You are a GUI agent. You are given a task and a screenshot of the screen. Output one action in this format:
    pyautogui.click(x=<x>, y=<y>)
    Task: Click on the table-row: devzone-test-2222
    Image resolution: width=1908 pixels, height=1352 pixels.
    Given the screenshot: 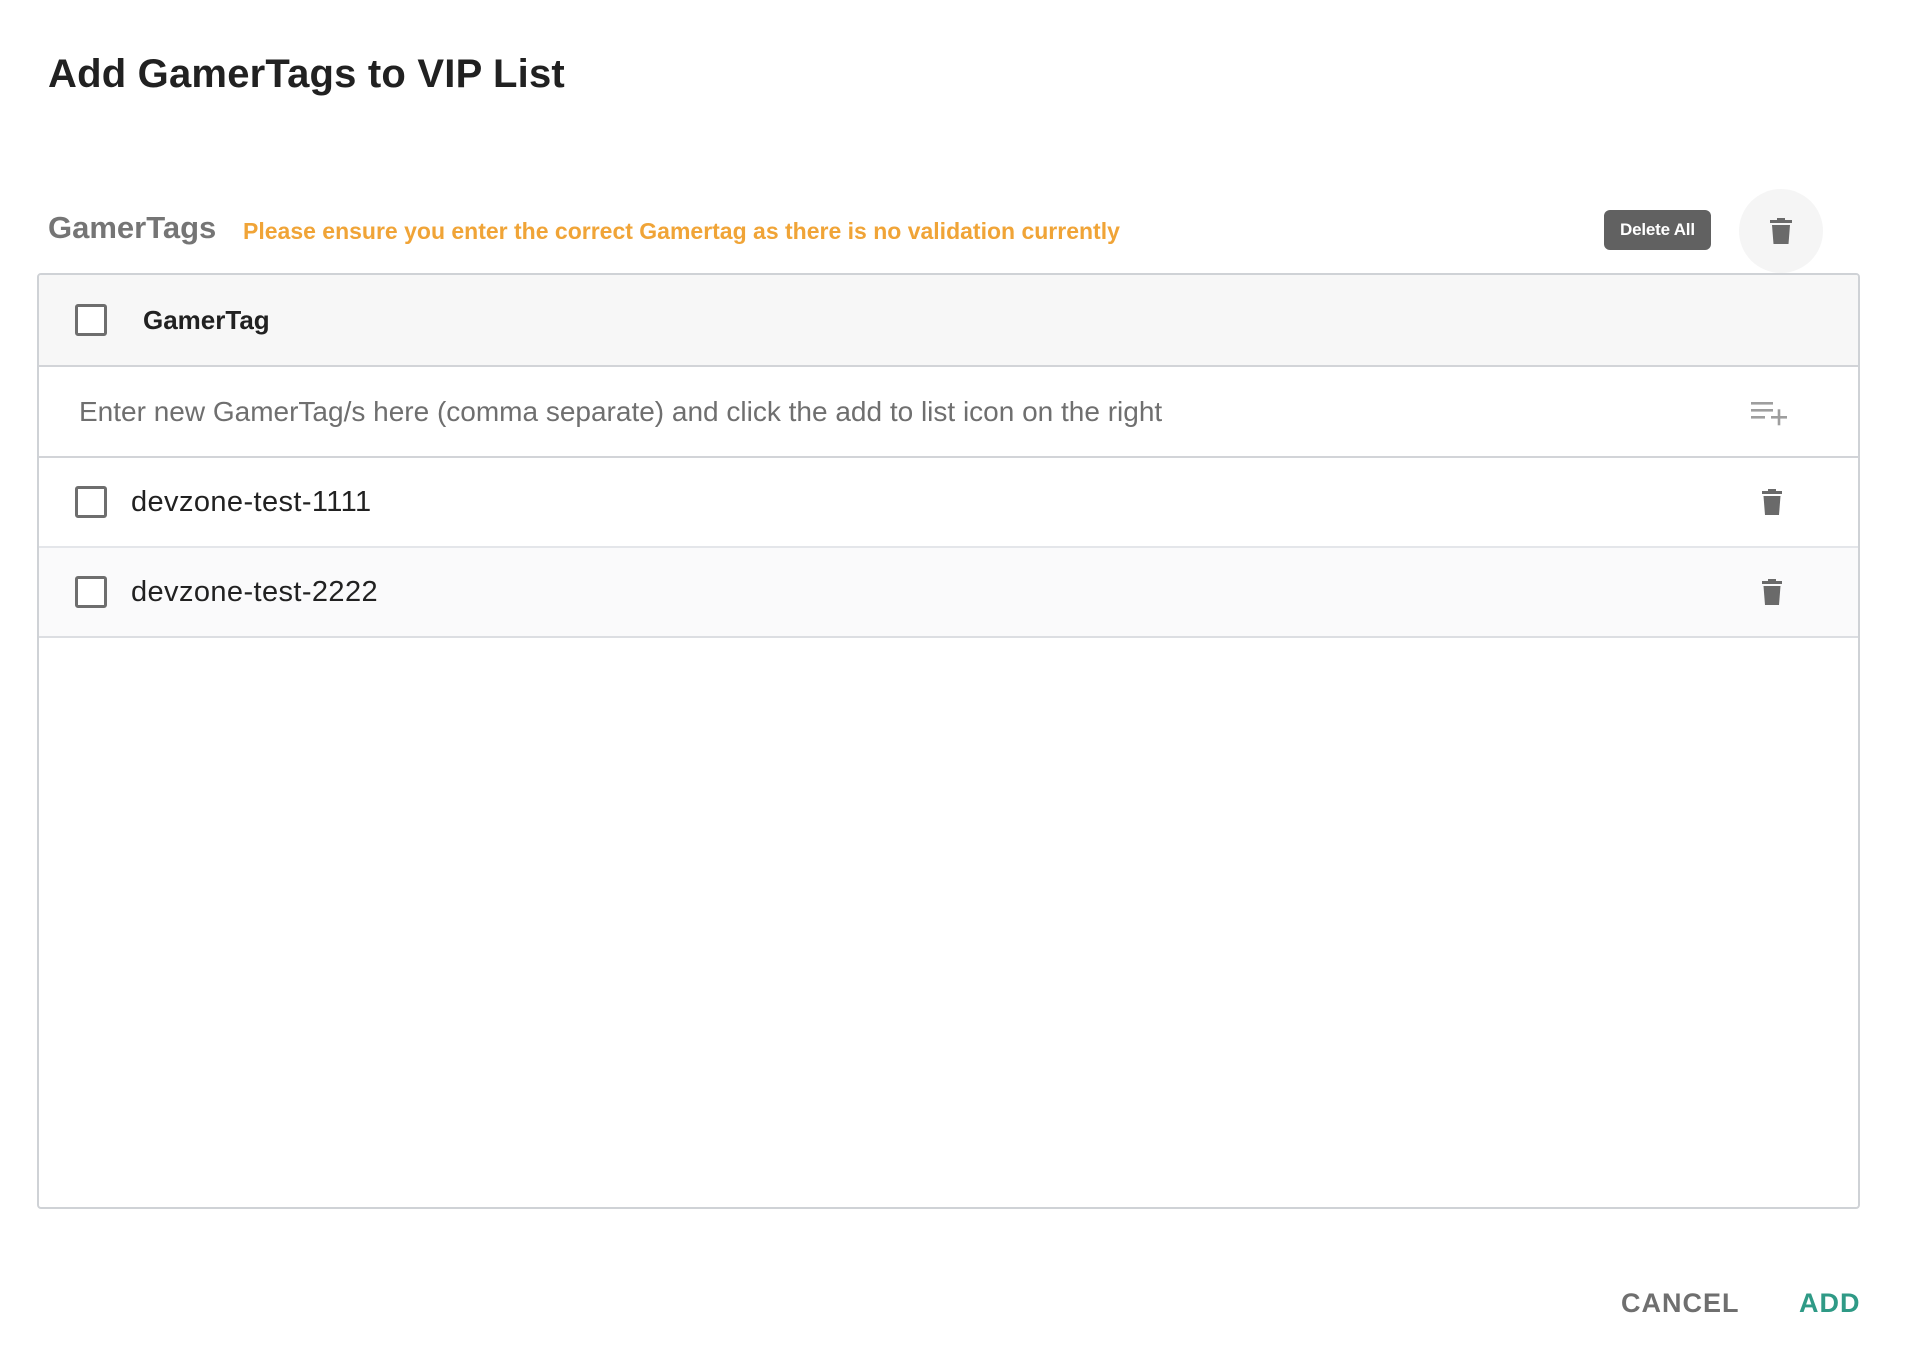 What is the action you would take?
    pyautogui.click(x=948, y=593)
    